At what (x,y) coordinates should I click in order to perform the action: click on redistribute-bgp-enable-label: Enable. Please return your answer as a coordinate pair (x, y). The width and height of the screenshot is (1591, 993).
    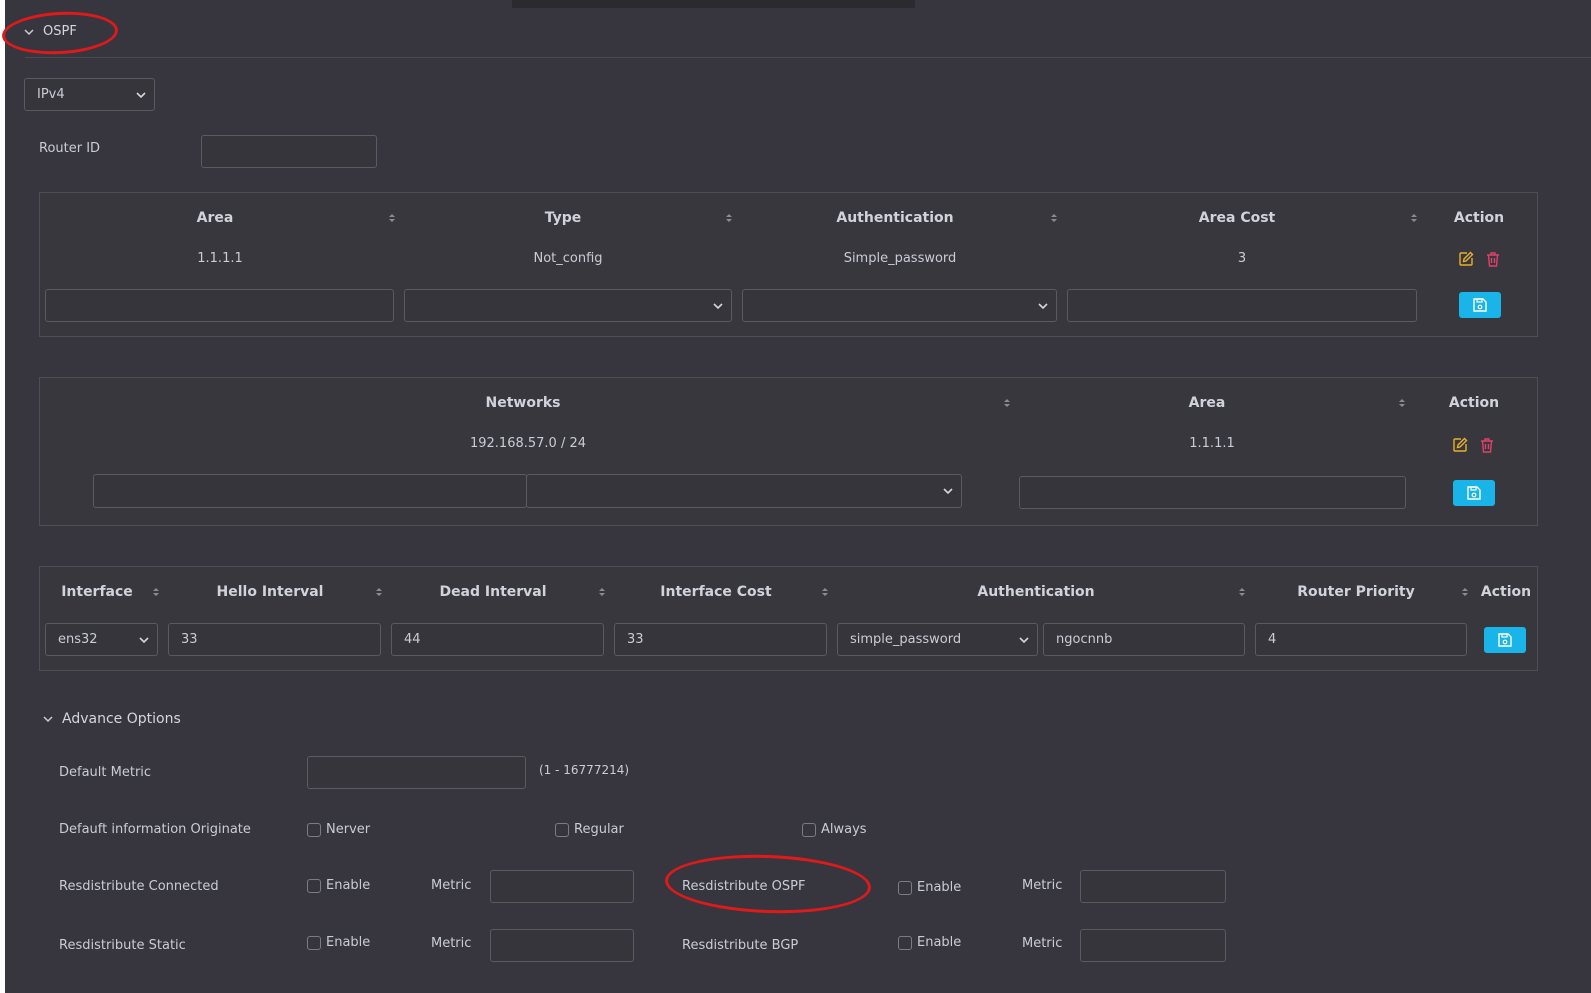
    Looking at the image, I should click on (939, 942).